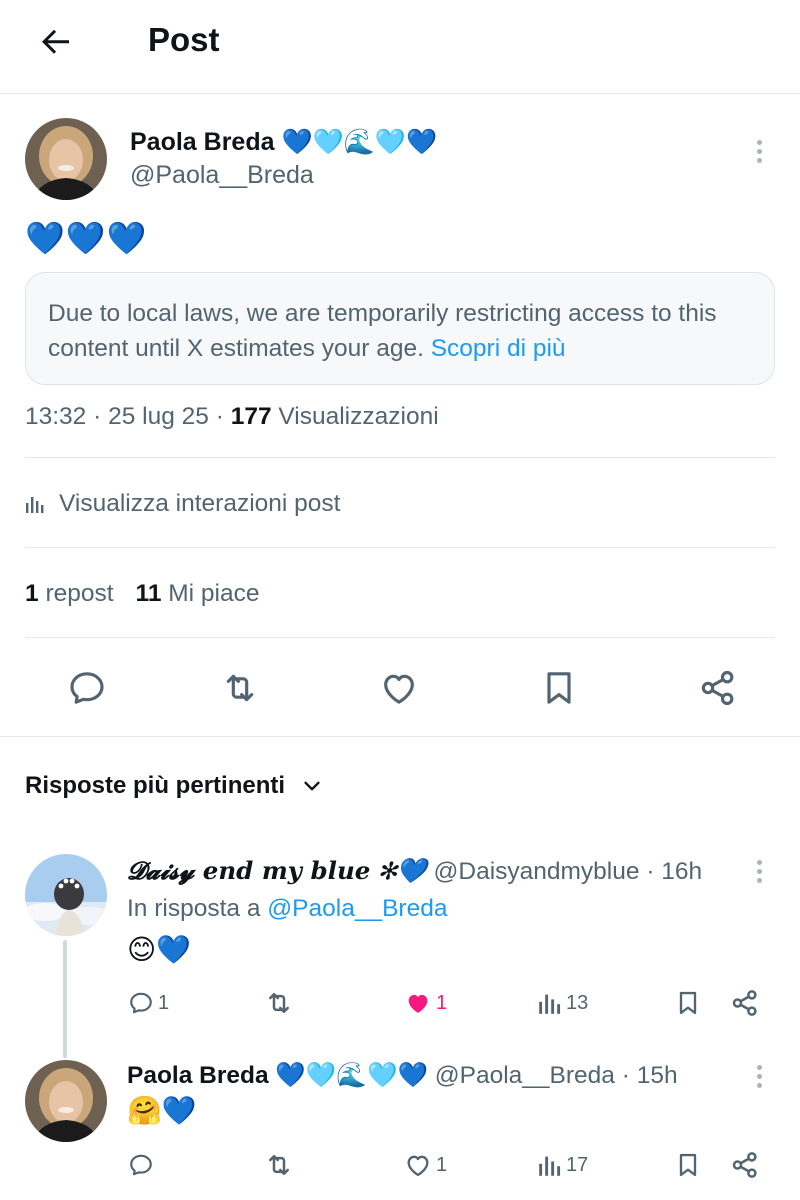 This screenshot has height=1200, width=800. I want to click on post-meta: 13:32 · 25 lug 25 · 177 Visualizzazioni, so click(232, 416).